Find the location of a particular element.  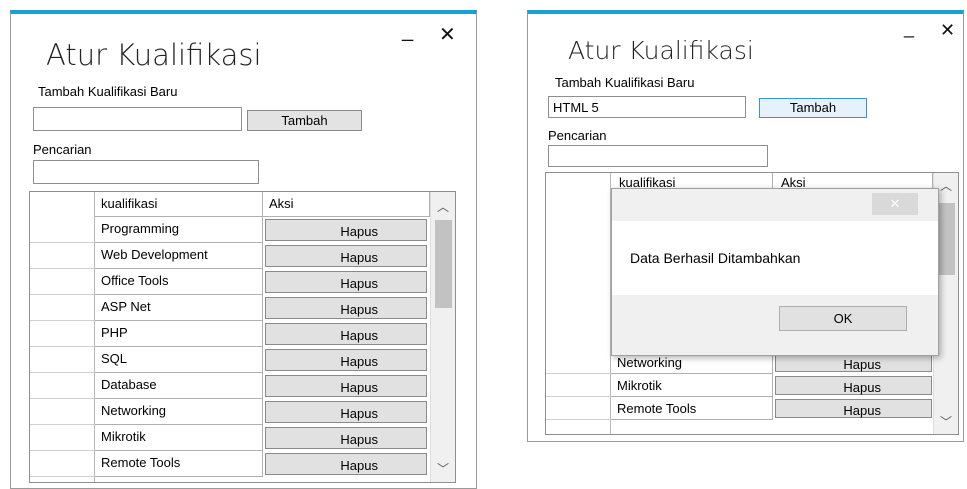

vertical-scrollbar: ︿ ﹀ is located at coordinates (442, 337).